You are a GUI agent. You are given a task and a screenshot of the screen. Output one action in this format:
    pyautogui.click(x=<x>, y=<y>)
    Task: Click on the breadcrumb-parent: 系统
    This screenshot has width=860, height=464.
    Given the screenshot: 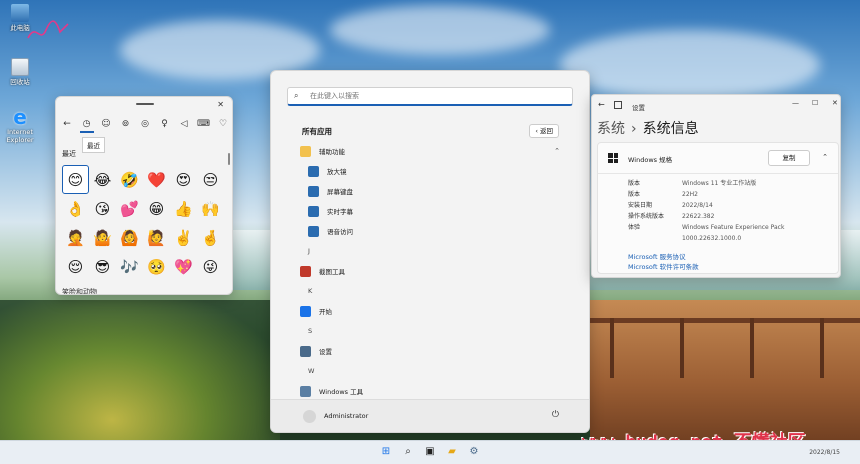 What is the action you would take?
    pyautogui.click(x=611, y=129)
    